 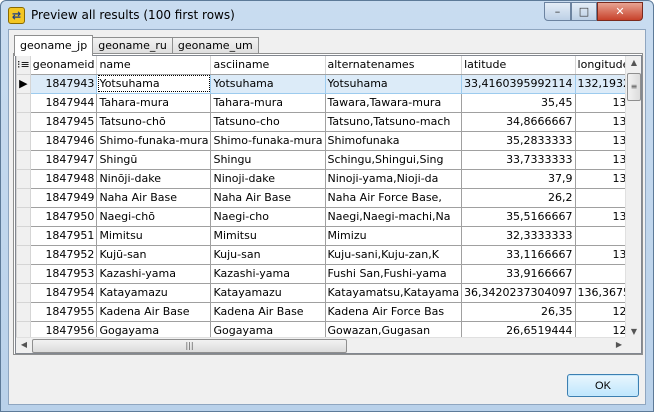 What do you see at coordinates (23, 65) in the screenshot?
I see `select-all-icon: ⁝≡` at bounding box center [23, 65].